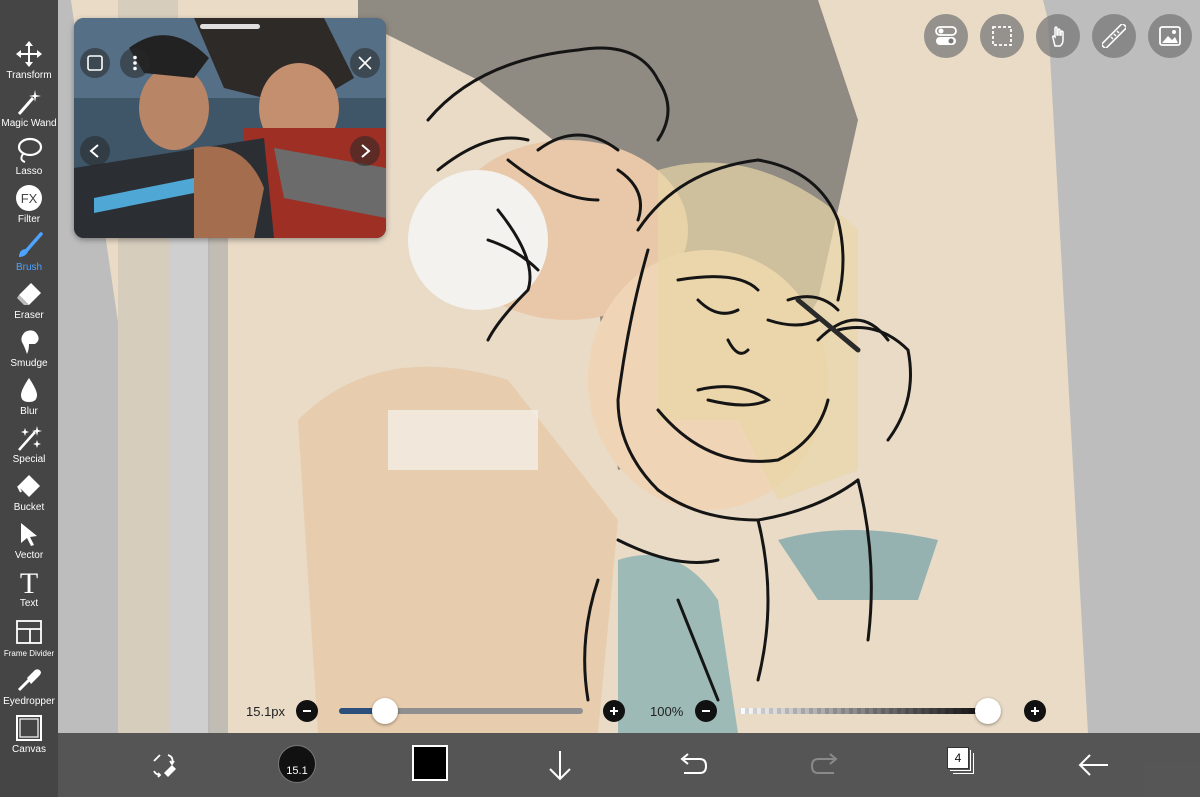 The height and width of the screenshot is (797, 1200). Describe the element at coordinates (29, 555) in the screenshot. I see `tool-label: Vector` at that location.